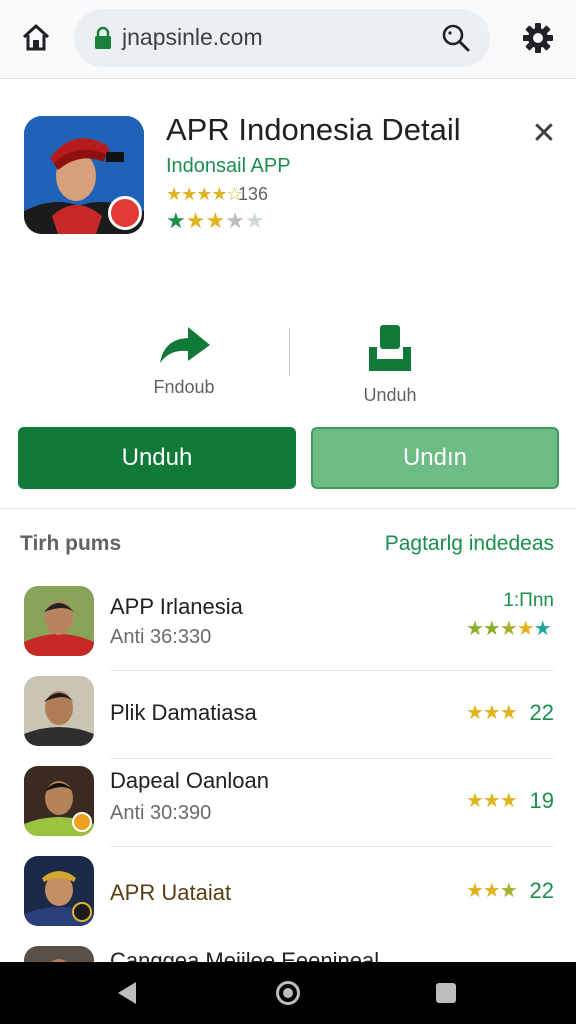 The width and height of the screenshot is (576, 1024). What do you see at coordinates (288, 720) in the screenshot?
I see `list-item: Plik Damatiasa ★★★ 22` at bounding box center [288, 720].